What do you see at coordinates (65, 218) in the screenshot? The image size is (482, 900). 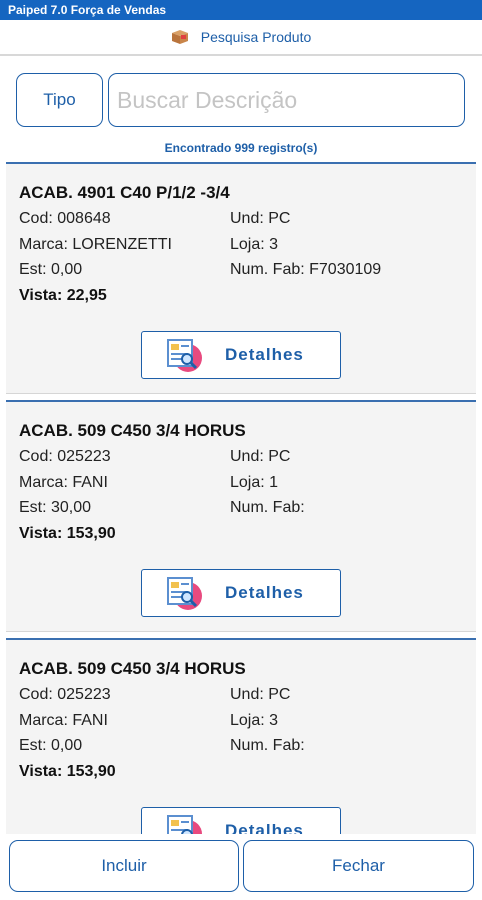 I see `product-cod: Cod: 008648` at bounding box center [65, 218].